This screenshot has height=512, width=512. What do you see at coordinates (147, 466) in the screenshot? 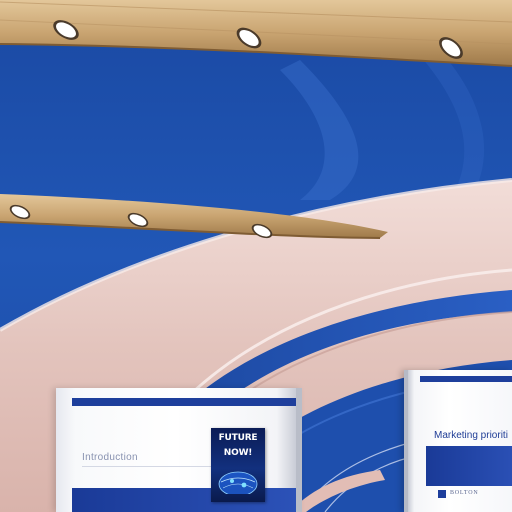
I see `panel-divider` at bounding box center [147, 466].